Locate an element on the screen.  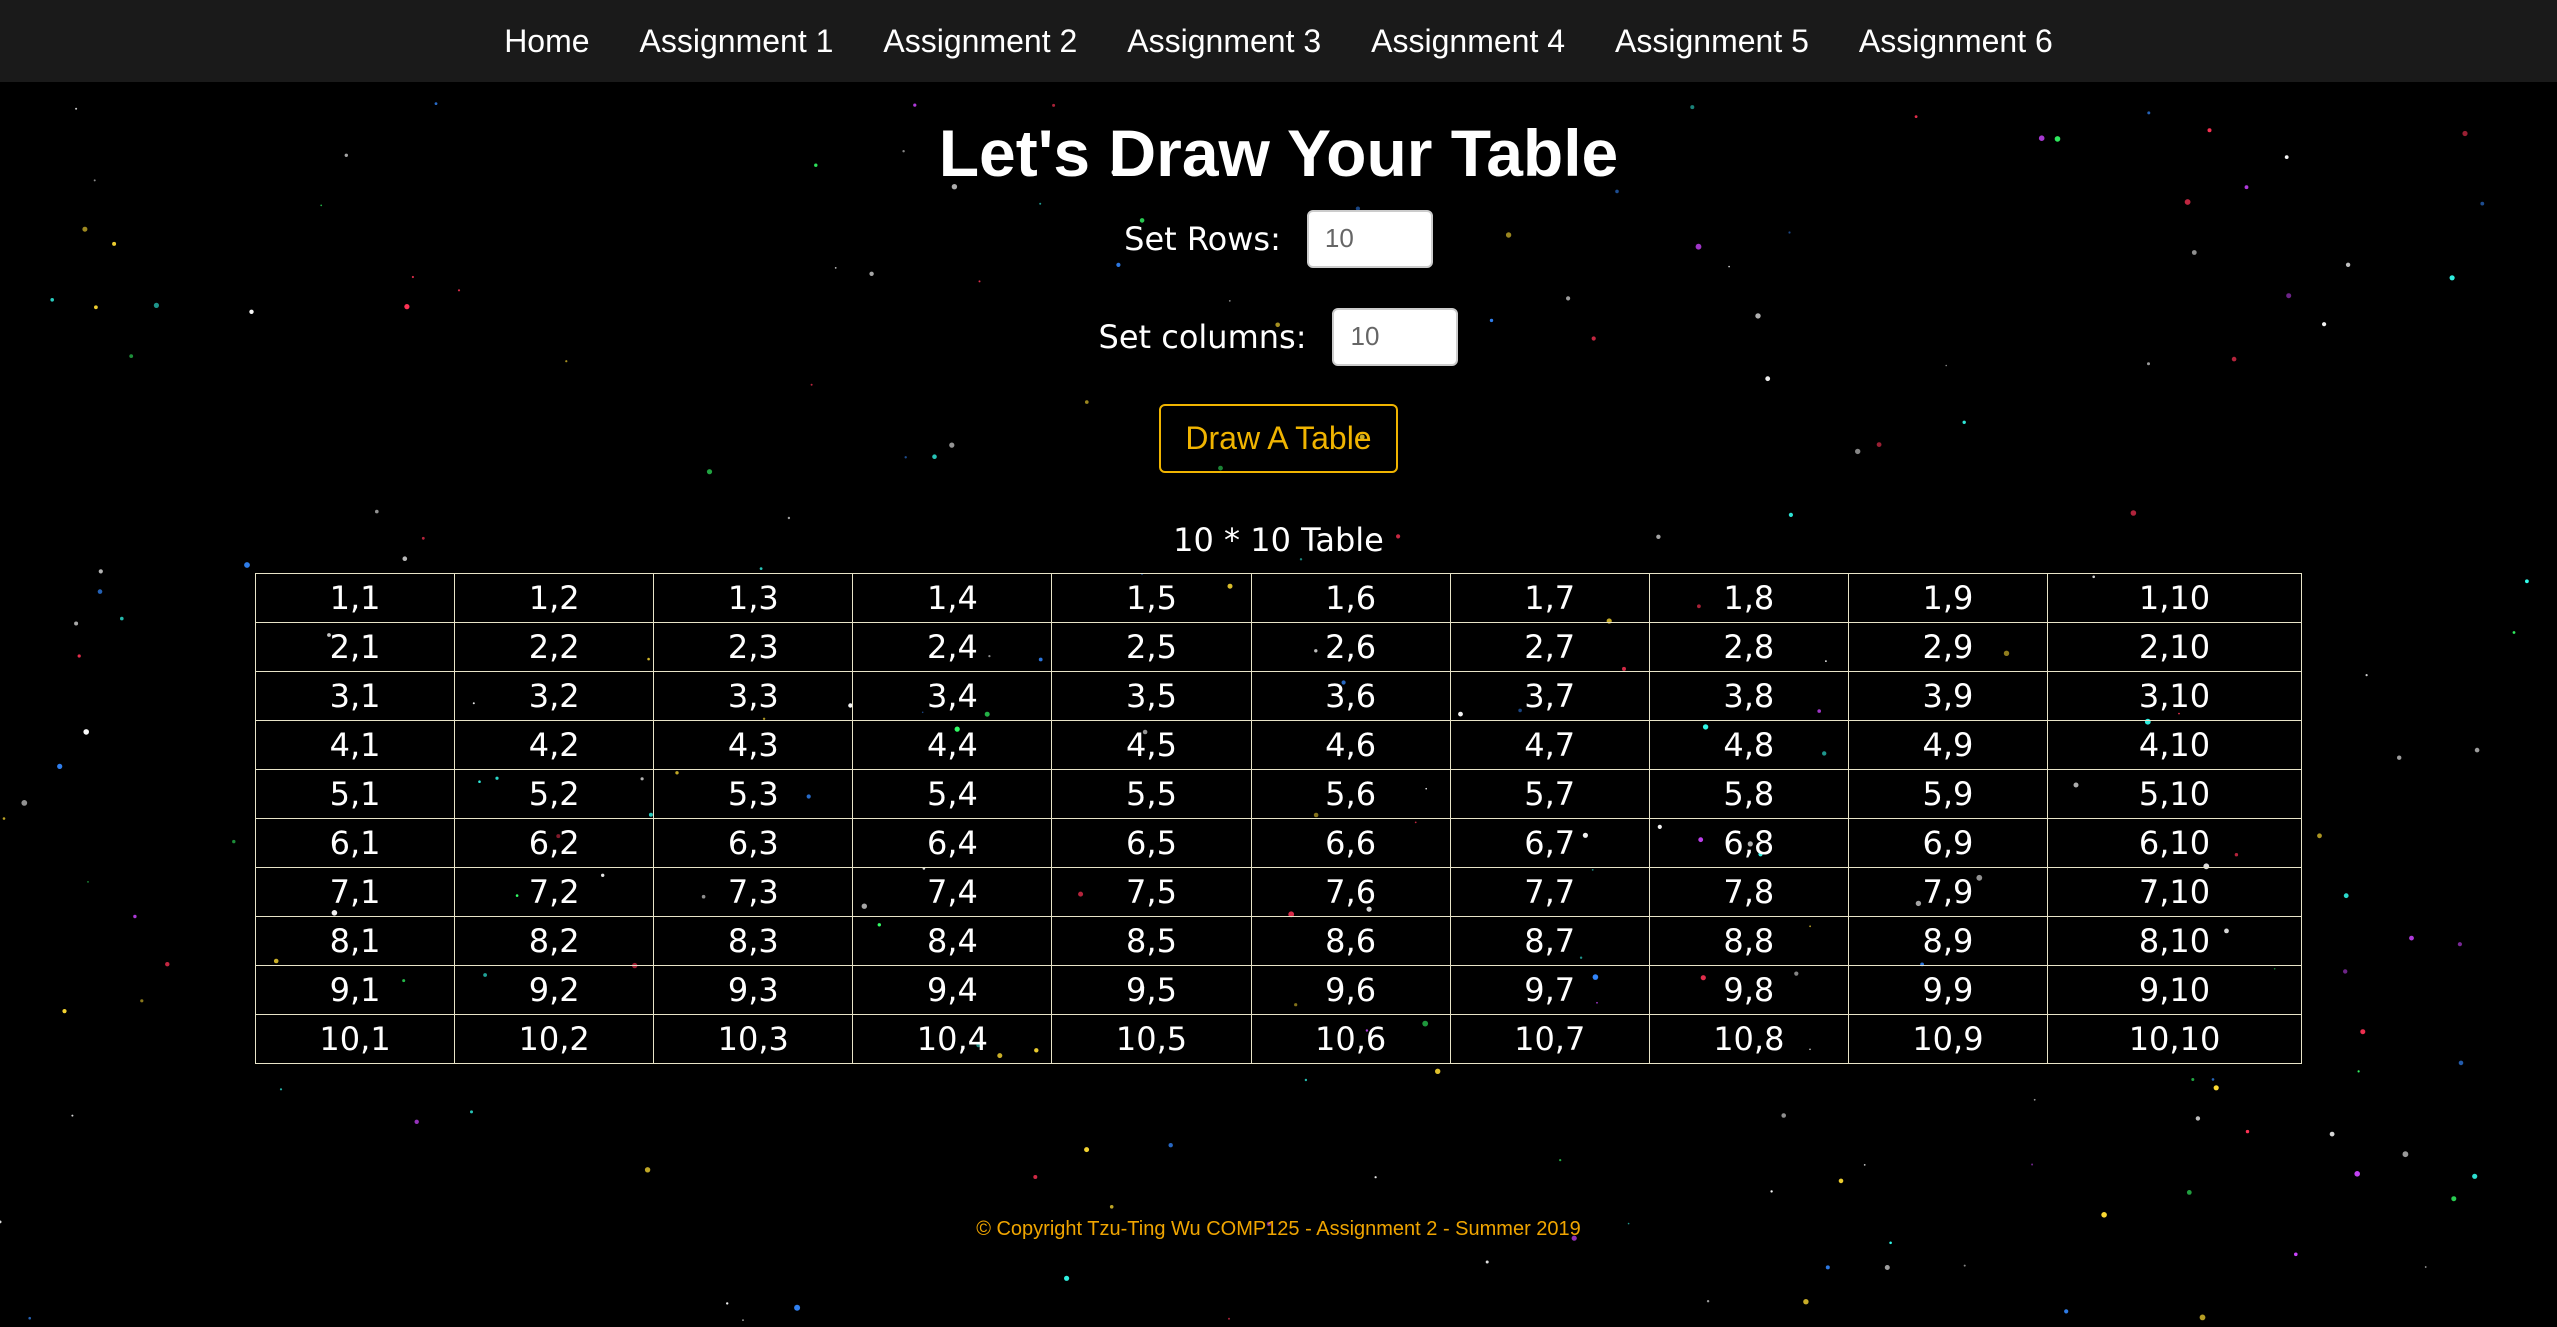
table-cell: 3,8 is located at coordinates (1748, 695).